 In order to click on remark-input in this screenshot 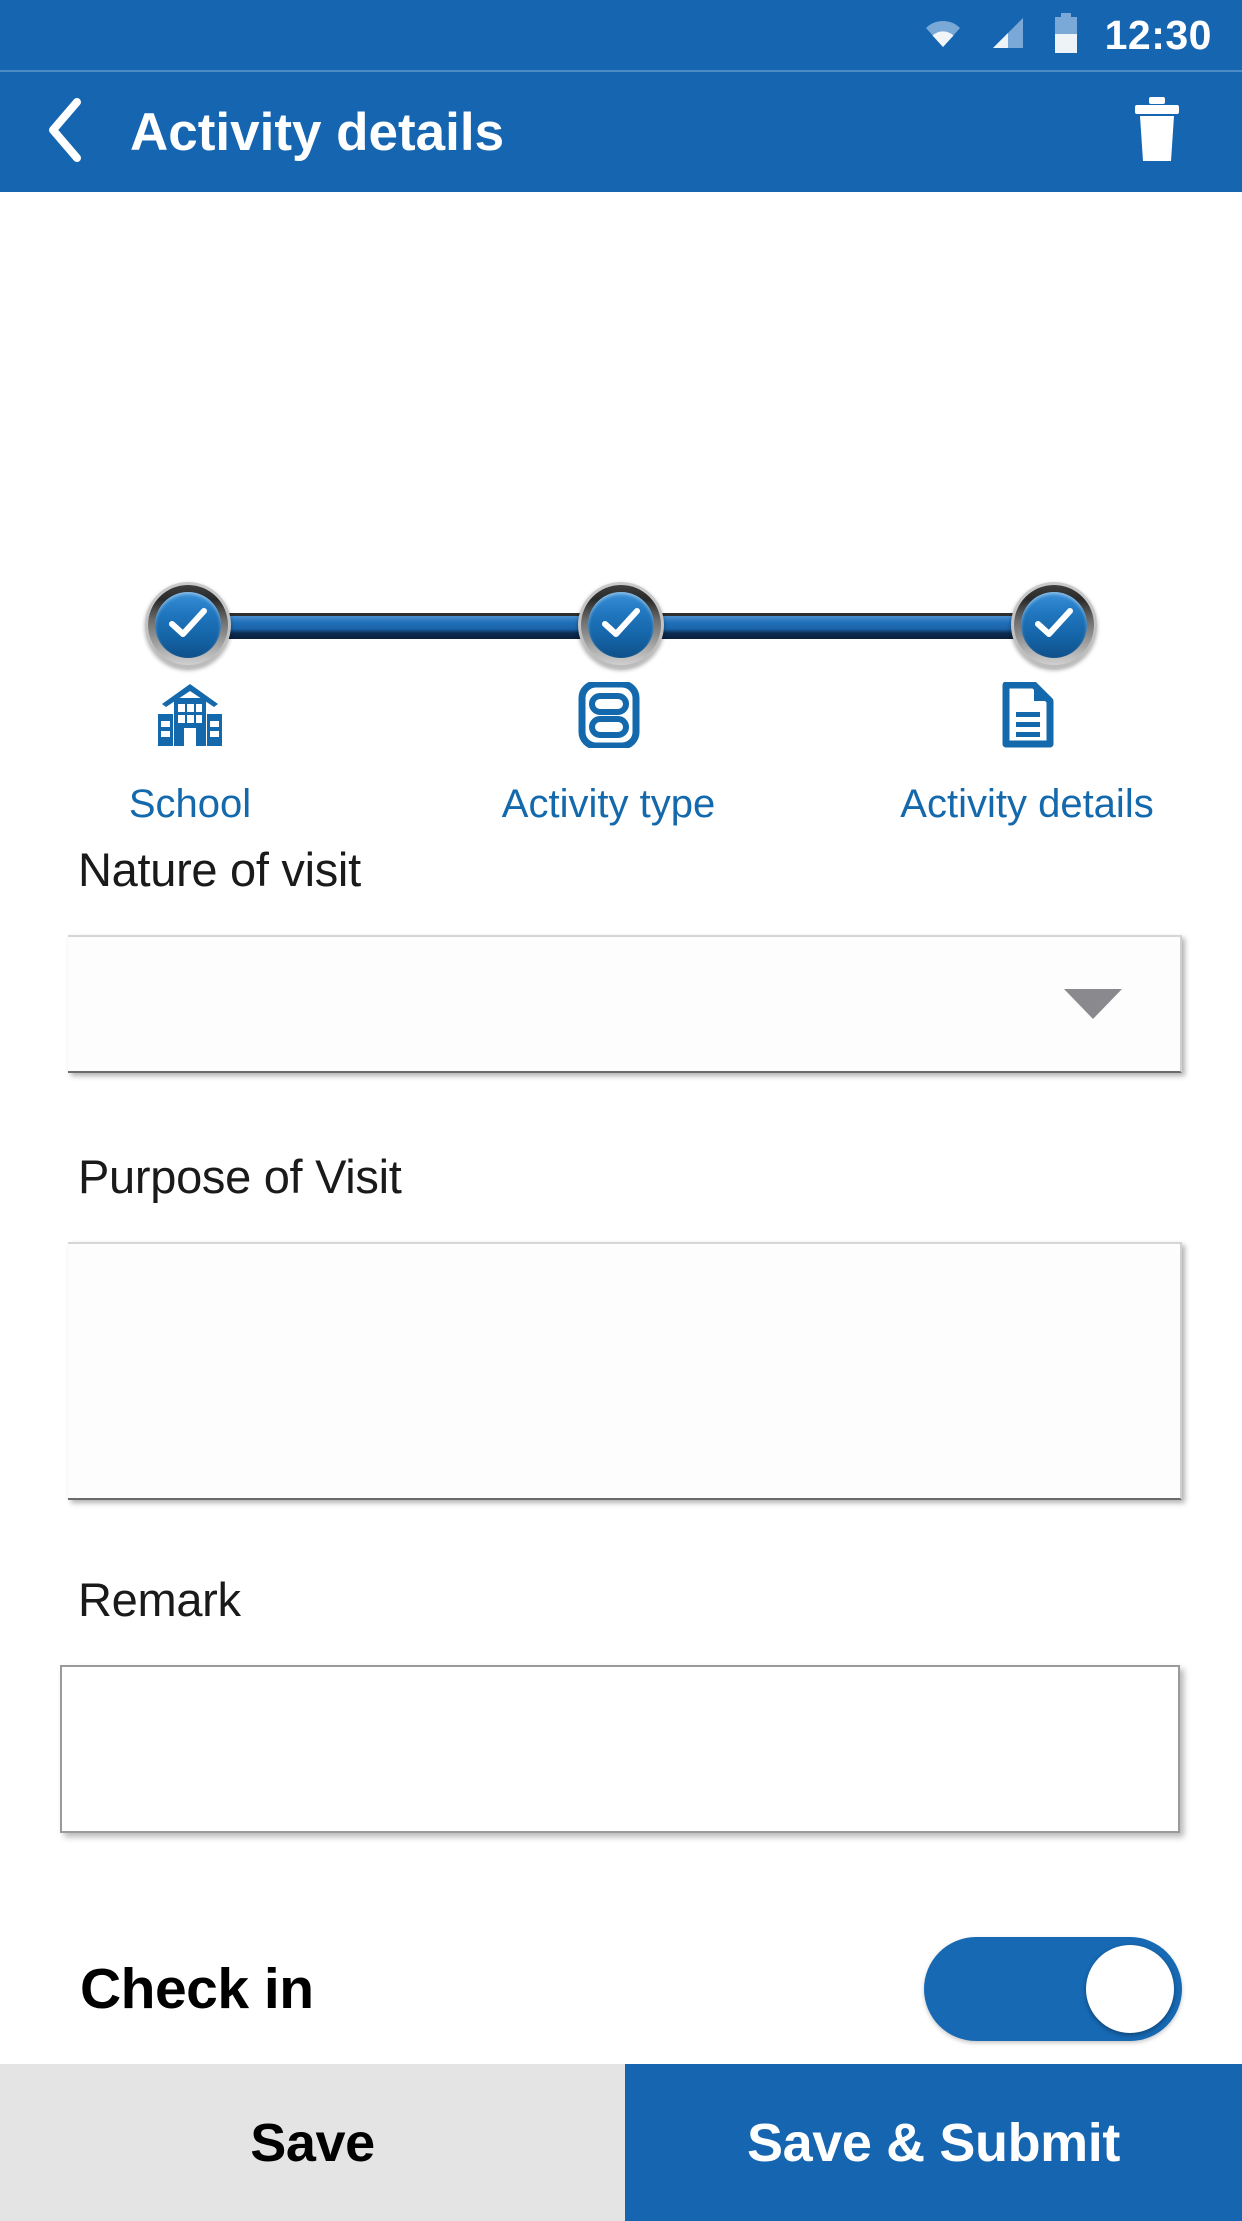, I will do `click(620, 1749)`.